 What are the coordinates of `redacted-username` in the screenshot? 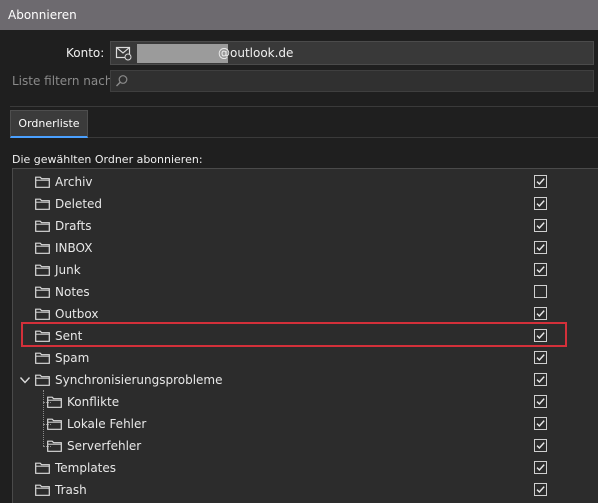 It's located at (182, 53).